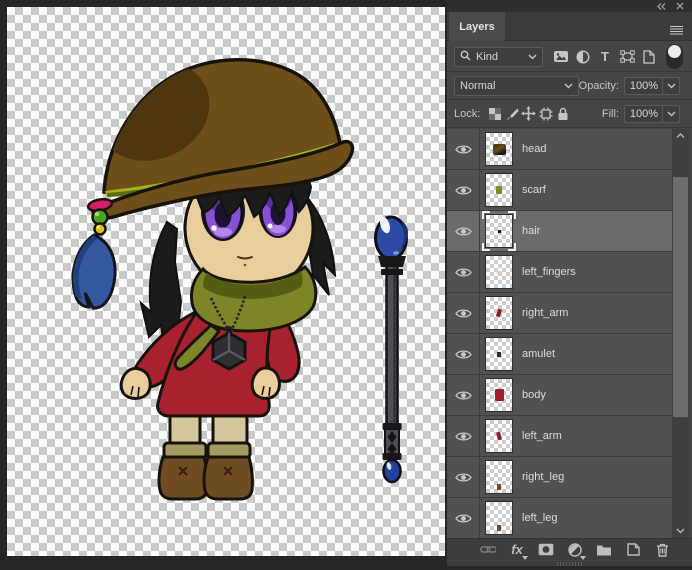 The width and height of the screenshot is (692, 570). I want to click on blend-mode-select: Normal, so click(516, 85).